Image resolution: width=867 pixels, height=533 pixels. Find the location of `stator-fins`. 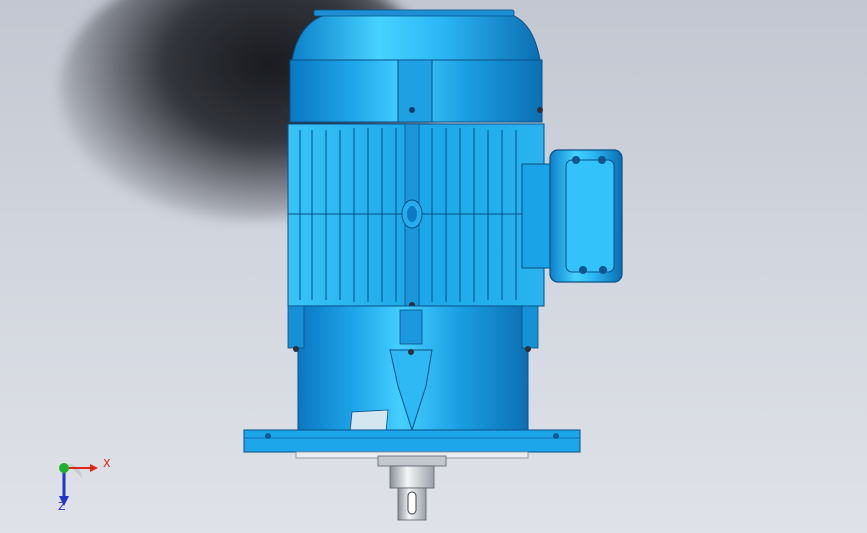

stator-fins is located at coordinates (416, 215).